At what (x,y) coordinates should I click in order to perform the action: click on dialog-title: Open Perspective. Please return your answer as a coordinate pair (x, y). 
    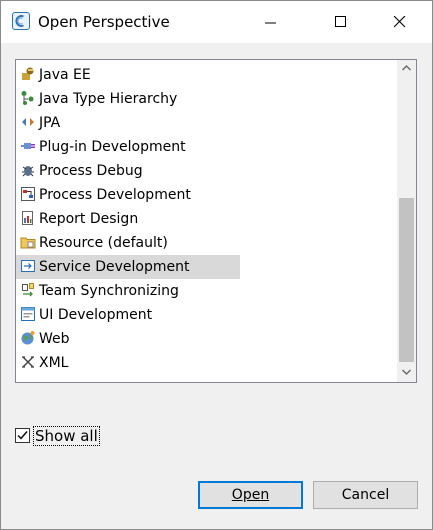
    Looking at the image, I should click on (104, 22).